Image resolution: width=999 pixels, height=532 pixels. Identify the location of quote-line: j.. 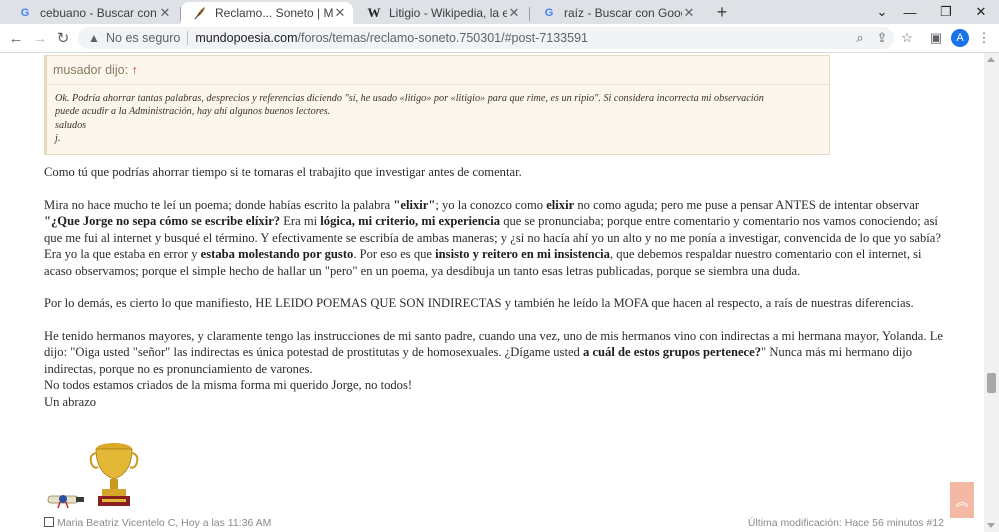
(58, 139).